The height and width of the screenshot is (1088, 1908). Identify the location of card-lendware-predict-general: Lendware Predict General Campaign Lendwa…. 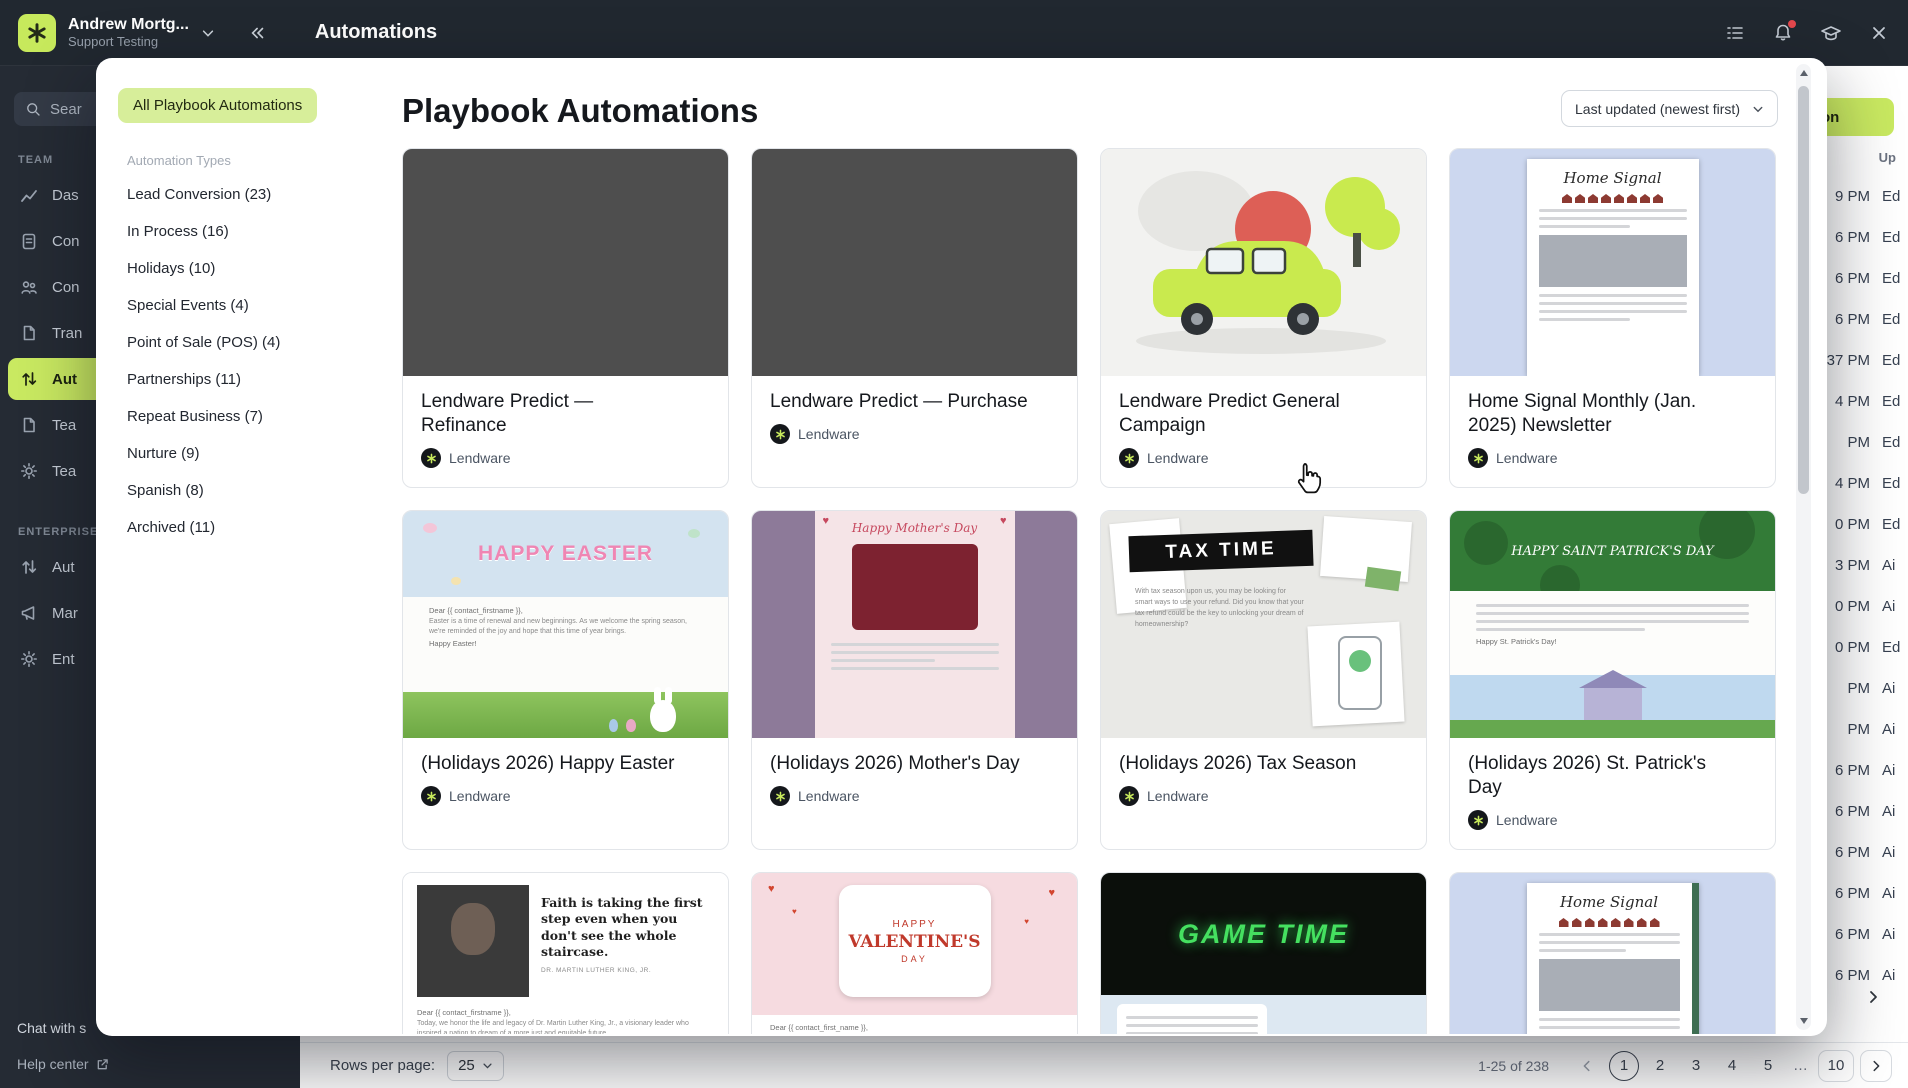
(1263, 318).